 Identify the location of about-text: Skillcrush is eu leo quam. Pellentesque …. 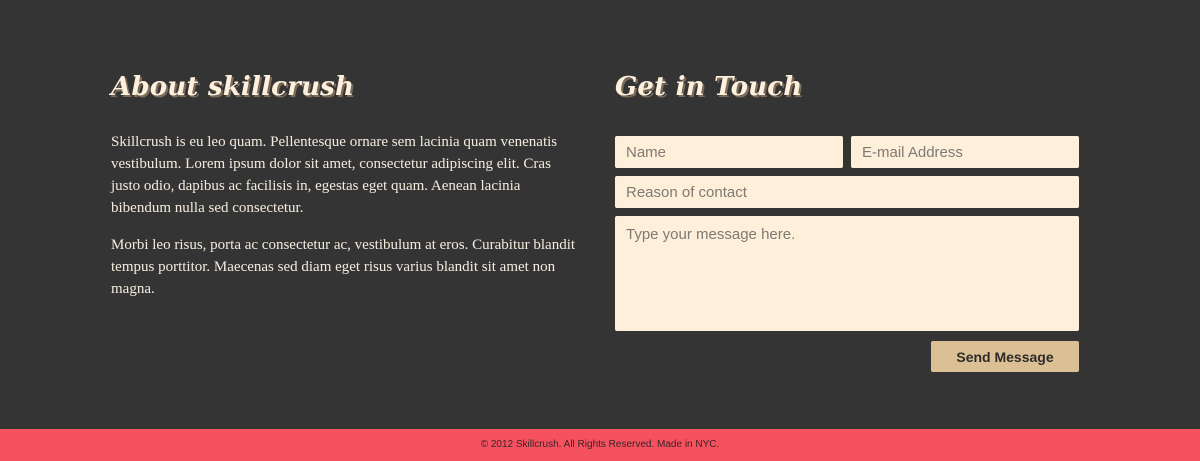
(346, 215).